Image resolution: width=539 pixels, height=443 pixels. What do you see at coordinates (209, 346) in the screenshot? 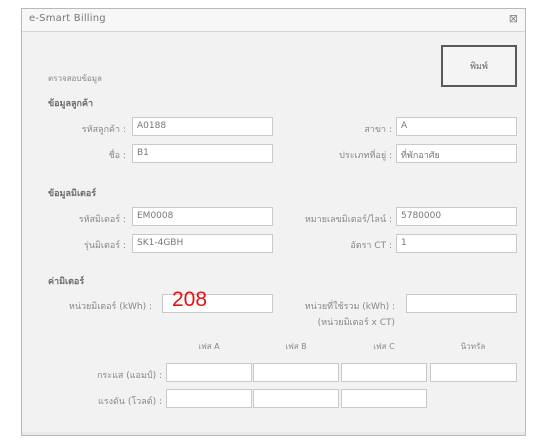
I see `phase-a-header: เฟส A` at bounding box center [209, 346].